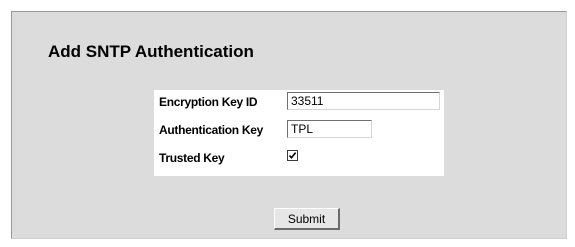  What do you see at coordinates (211, 130) in the screenshot?
I see `authentication-key-label: Authentication Key` at bounding box center [211, 130].